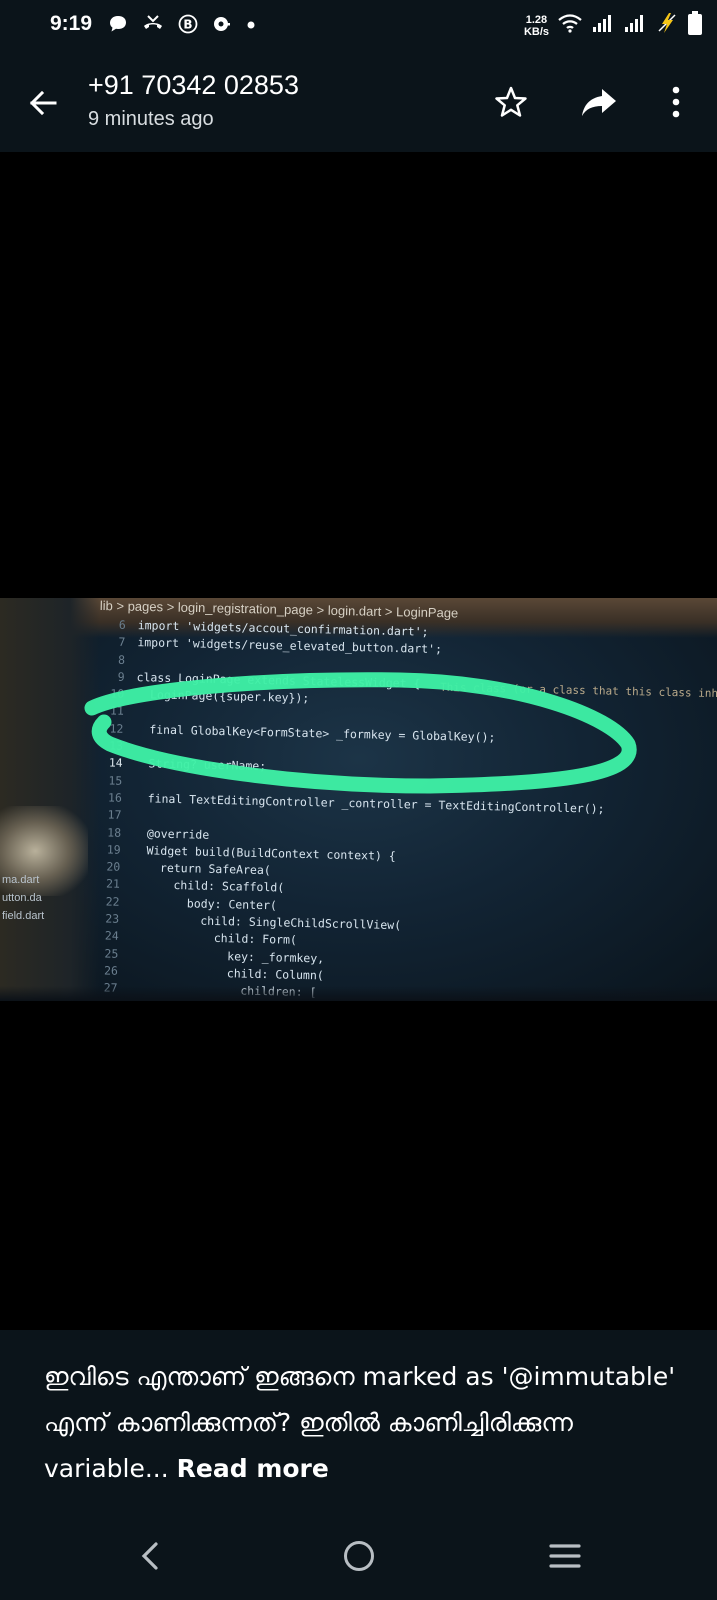 This screenshot has height=1600, width=717. Describe the element at coordinates (115, 763) in the screenshot. I see `line-number: 14` at that location.